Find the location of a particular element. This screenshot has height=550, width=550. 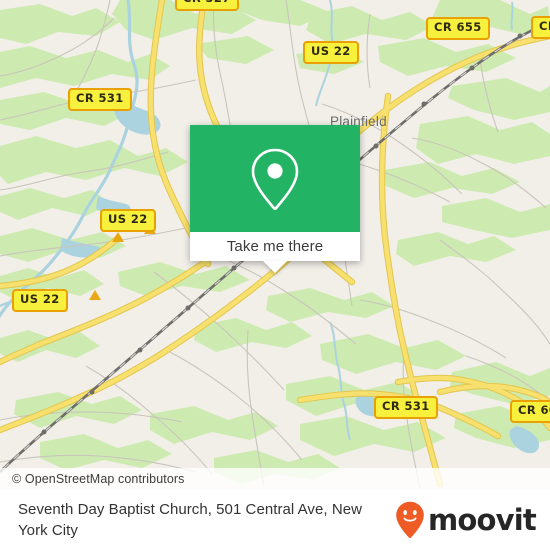

moovit-logo: moovit is located at coordinates (466, 520).